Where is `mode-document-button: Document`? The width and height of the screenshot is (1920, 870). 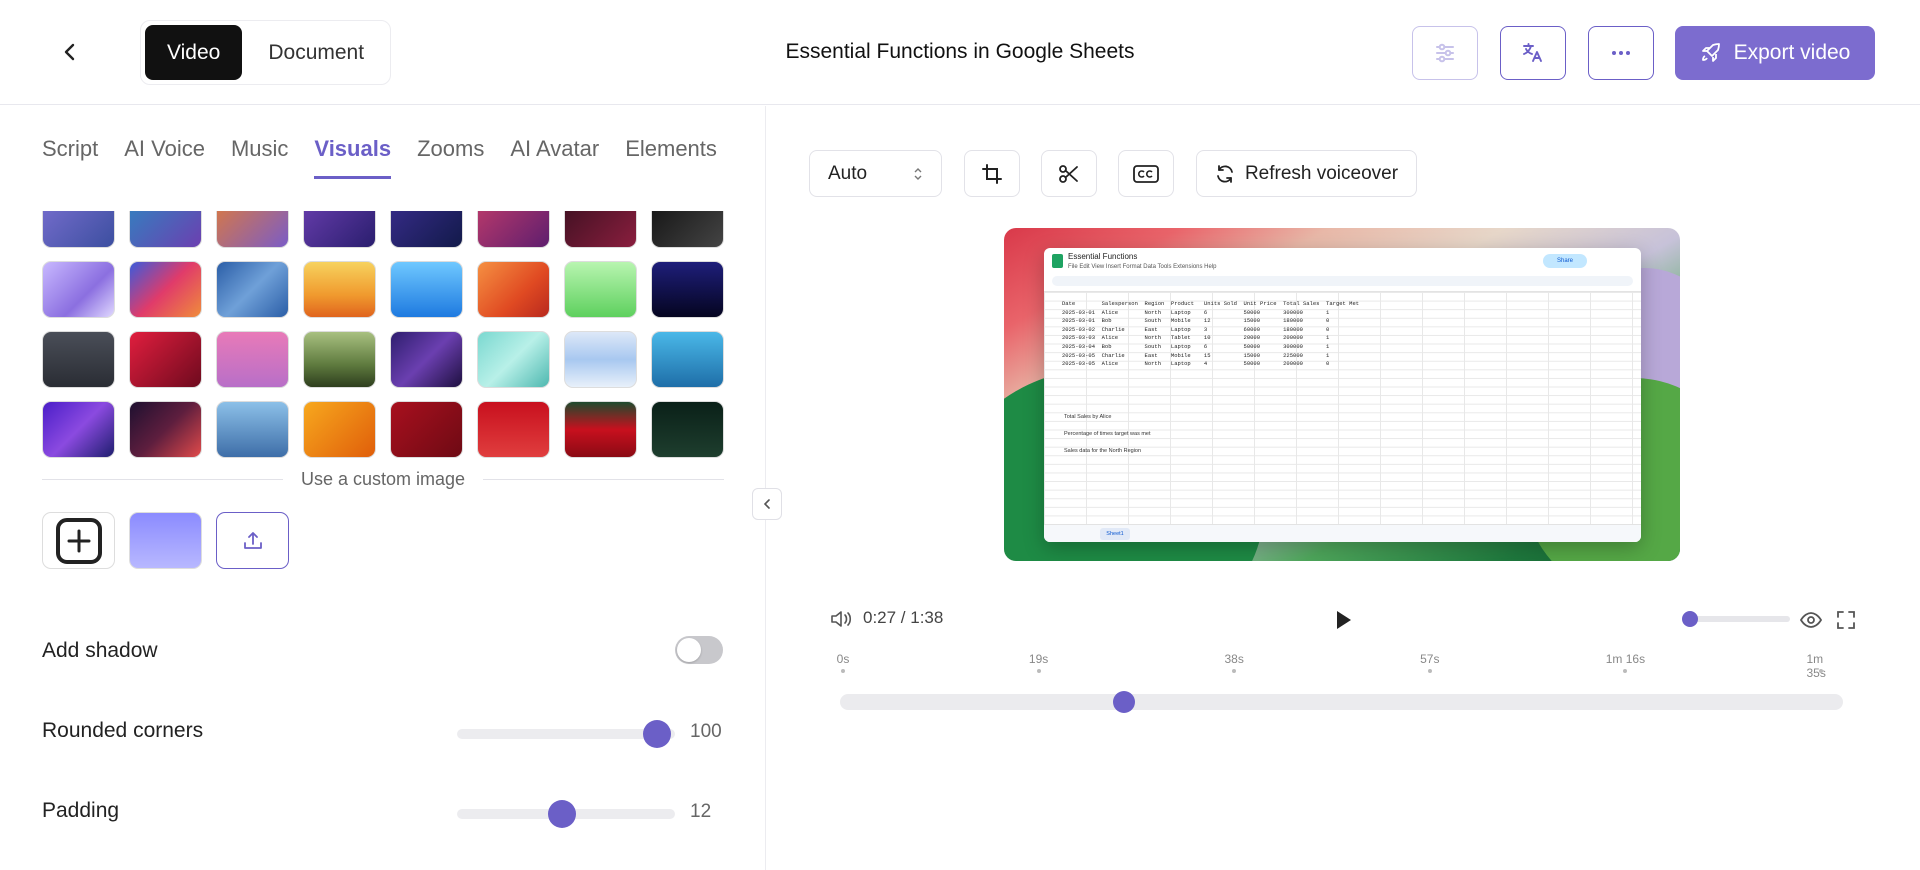 mode-document-button: Document is located at coordinates (316, 52).